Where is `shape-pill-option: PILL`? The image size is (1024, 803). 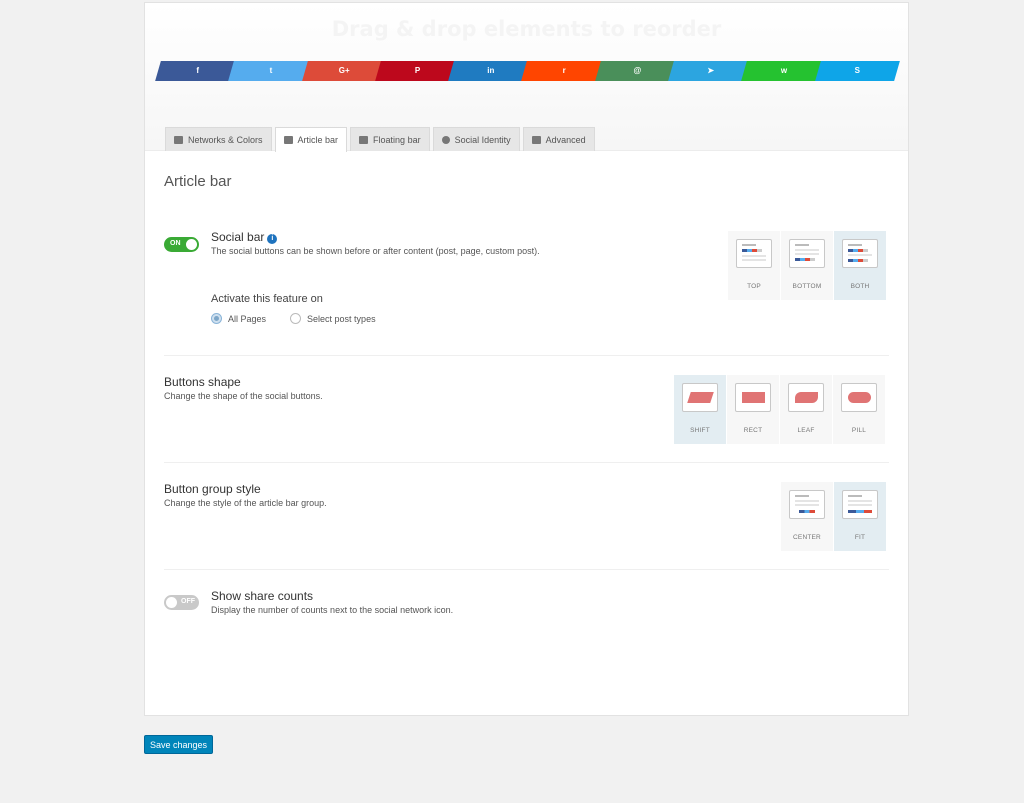 shape-pill-option: PILL is located at coordinates (859, 409).